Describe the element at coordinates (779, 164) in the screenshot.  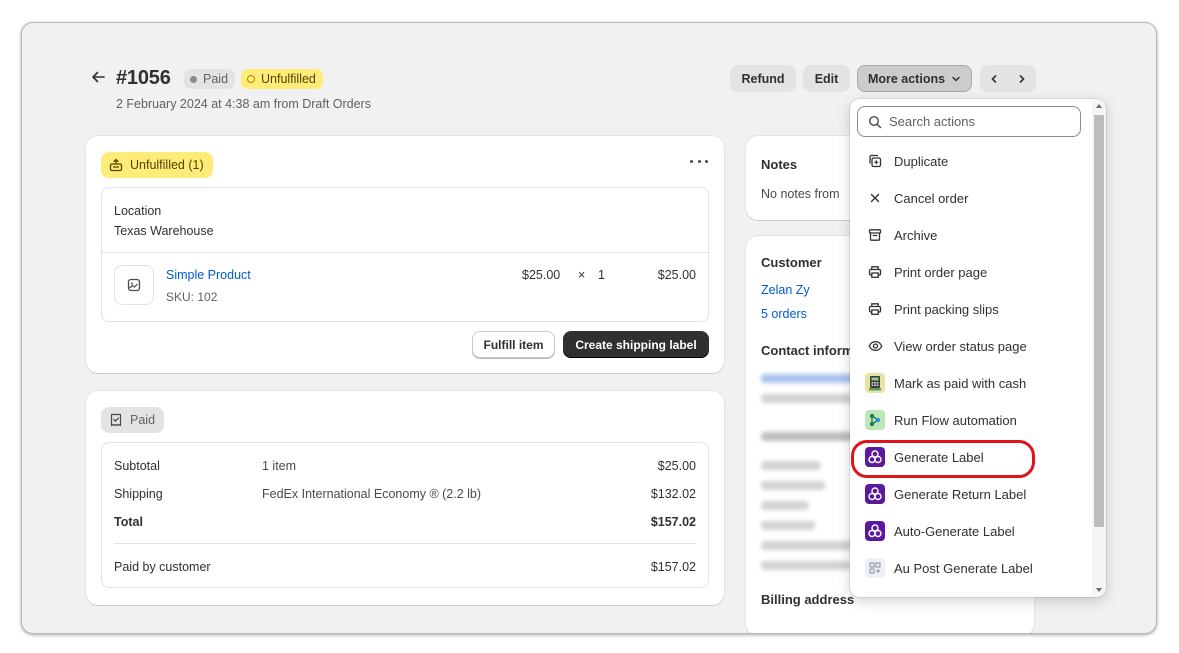
I see `notes-title: Notes` at that location.